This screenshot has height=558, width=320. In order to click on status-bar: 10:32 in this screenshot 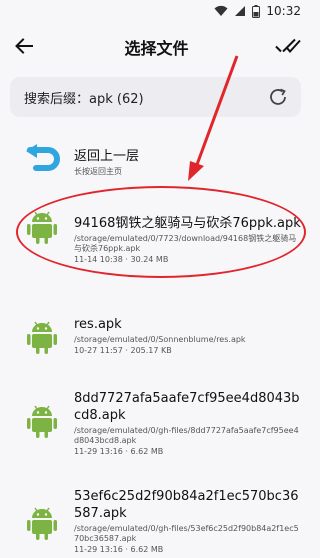, I will do `click(156, 12)`.